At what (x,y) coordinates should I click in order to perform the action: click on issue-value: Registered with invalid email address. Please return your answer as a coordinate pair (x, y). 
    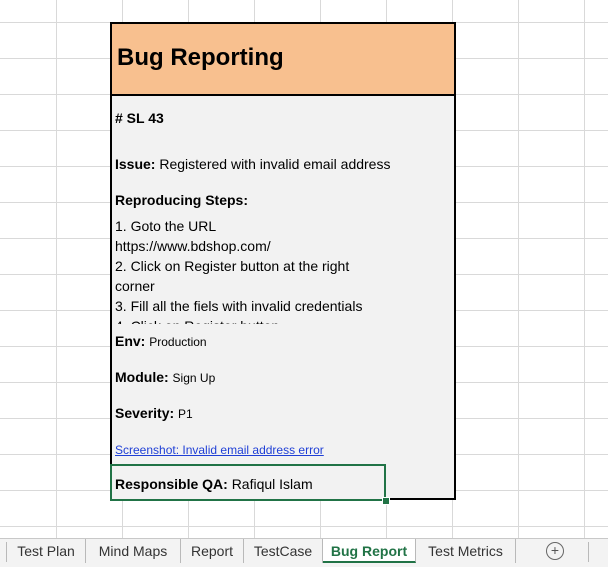
    Looking at the image, I should click on (275, 164).